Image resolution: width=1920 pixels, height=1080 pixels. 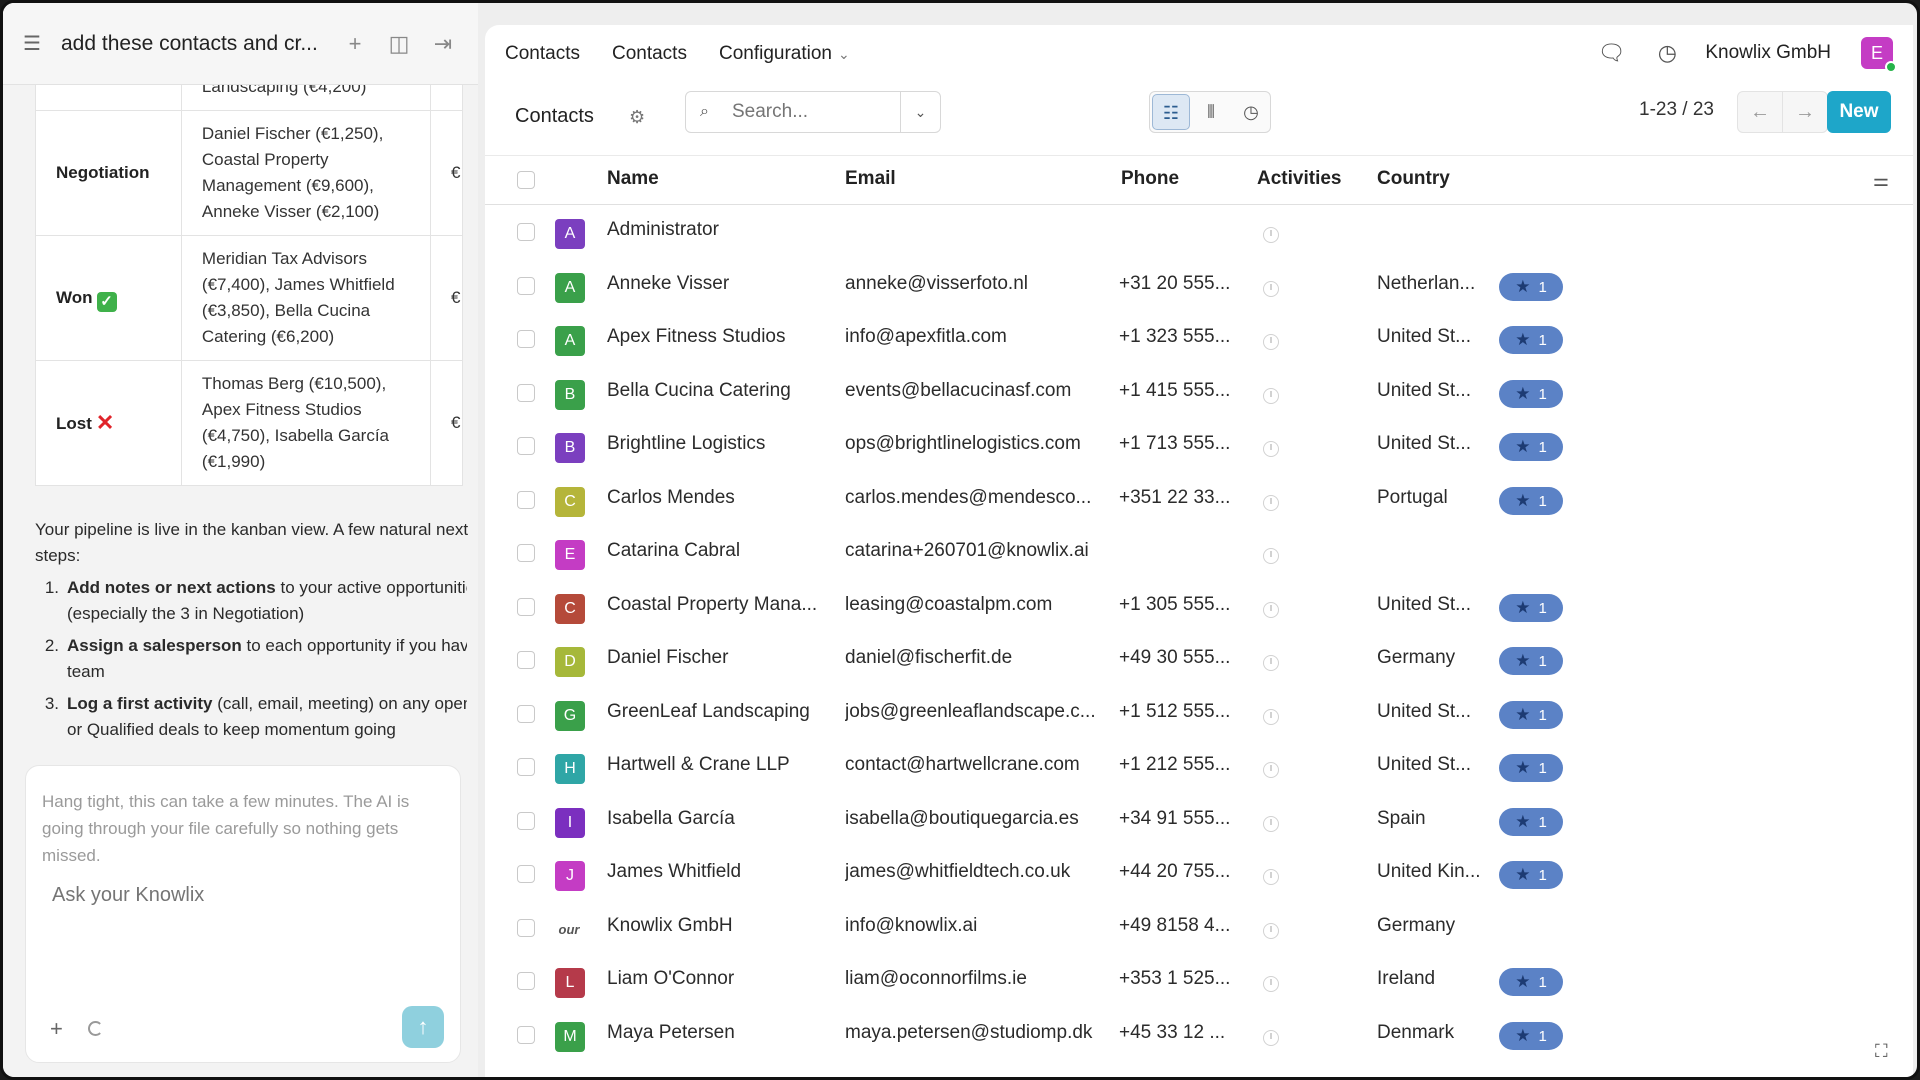 What do you see at coordinates (1251, 112) in the screenshot?
I see `activity-view-icon: ◷` at bounding box center [1251, 112].